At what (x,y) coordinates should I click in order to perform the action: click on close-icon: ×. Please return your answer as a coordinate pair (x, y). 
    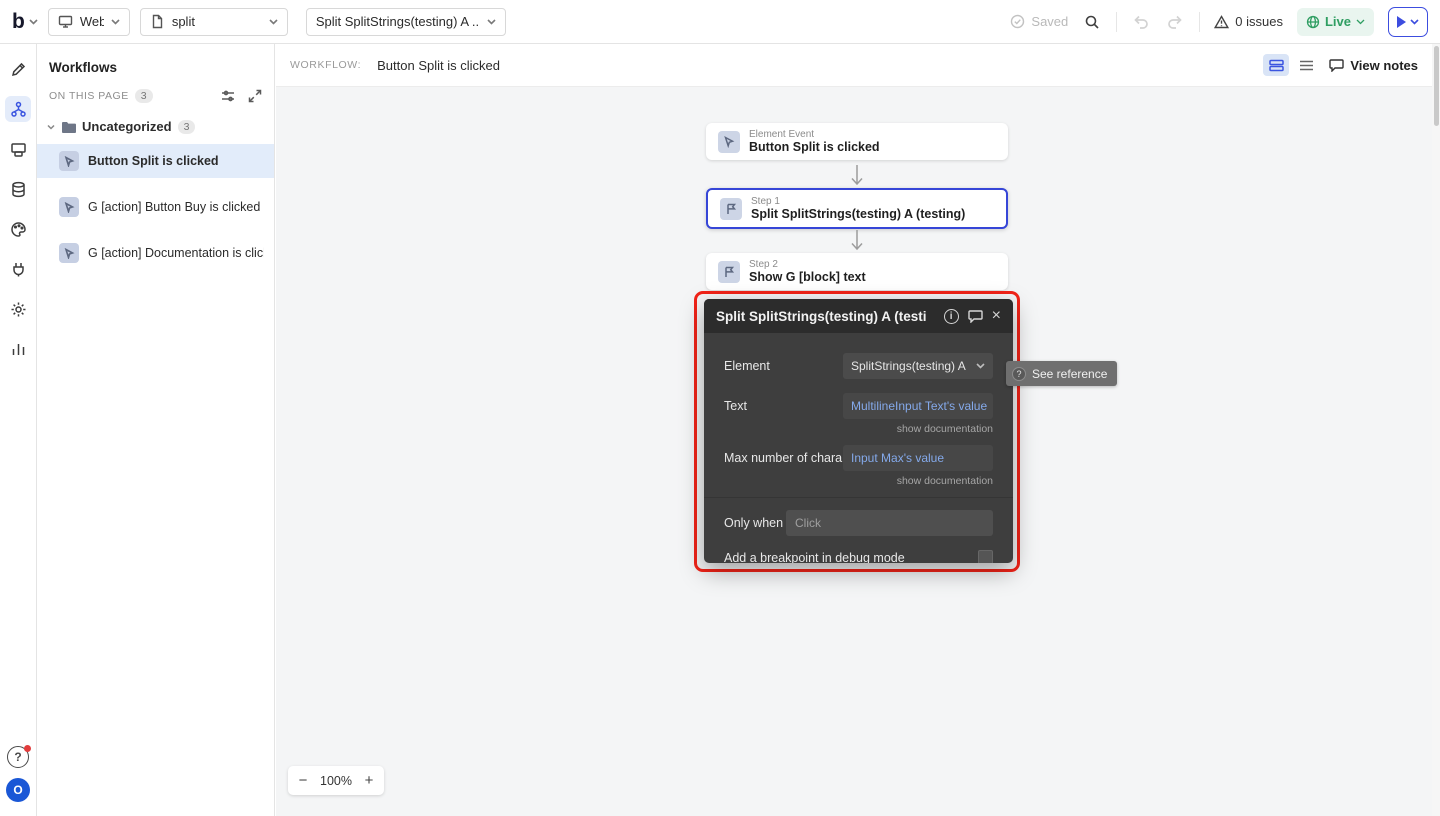
    Looking at the image, I should click on (996, 315).